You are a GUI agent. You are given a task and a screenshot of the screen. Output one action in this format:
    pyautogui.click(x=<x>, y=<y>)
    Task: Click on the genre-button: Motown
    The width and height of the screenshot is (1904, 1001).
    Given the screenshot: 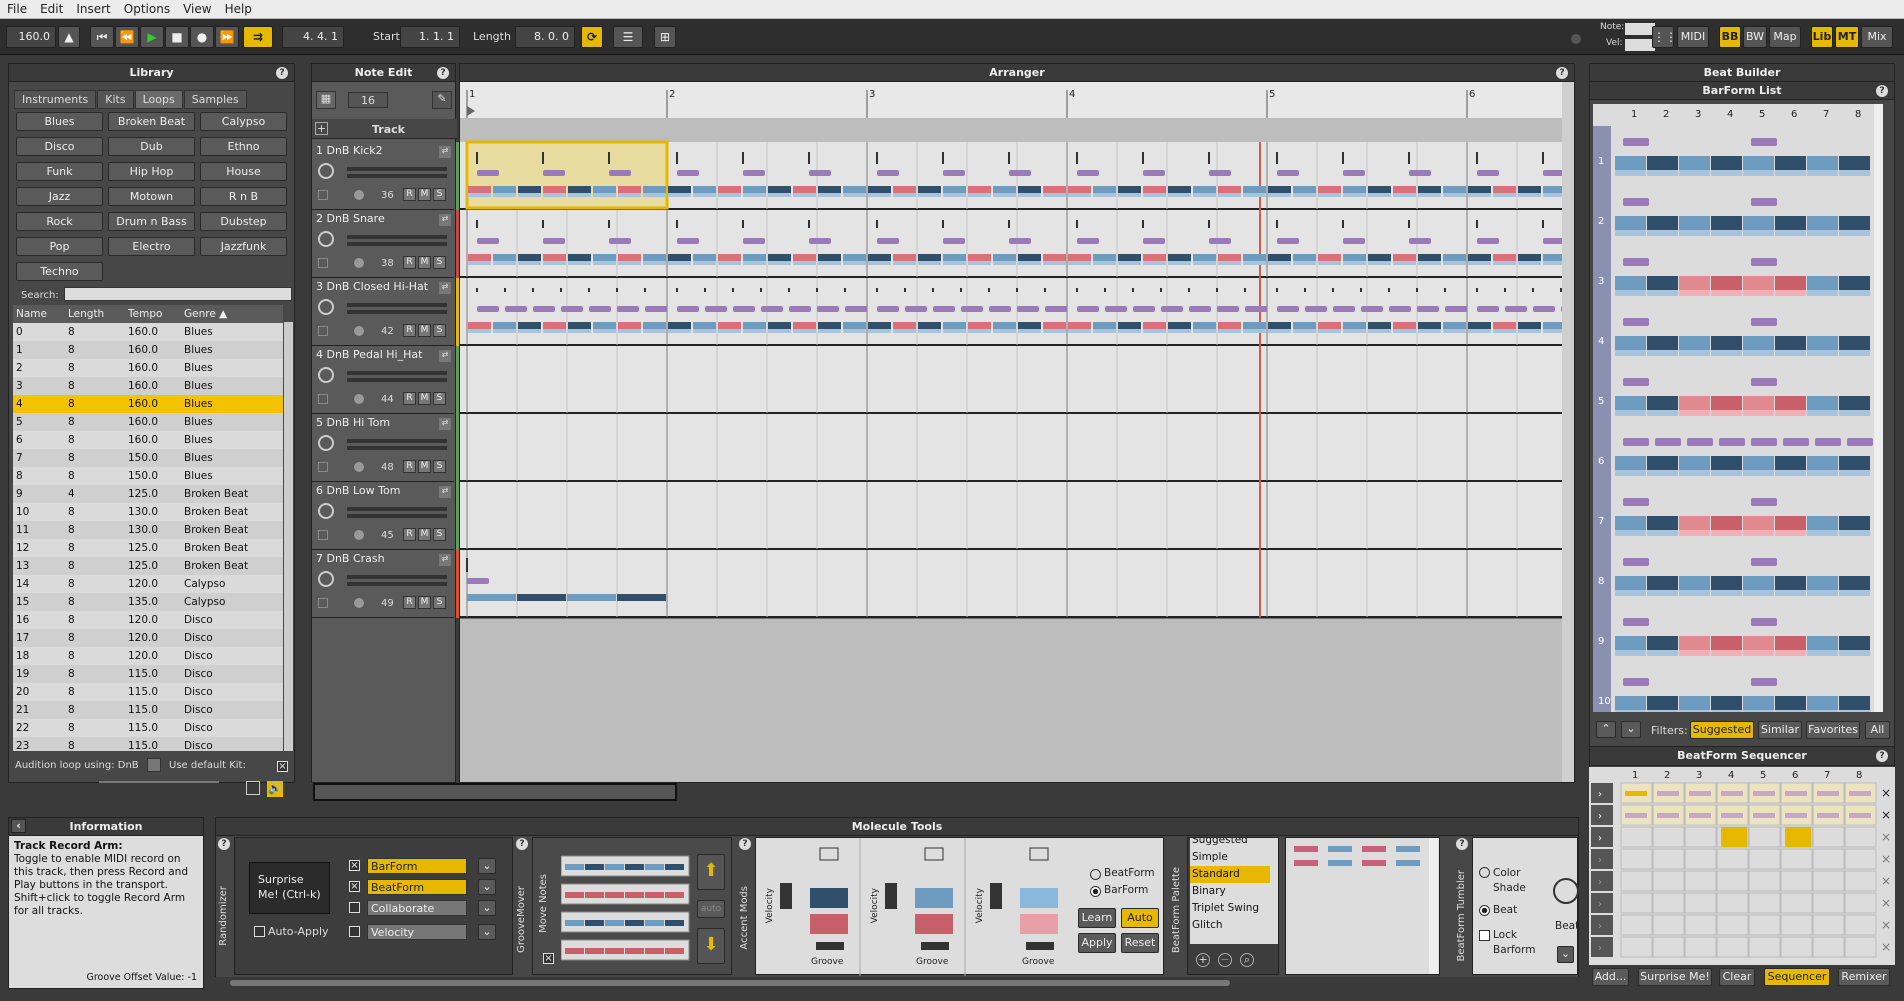 What is the action you would take?
    pyautogui.click(x=151, y=196)
    